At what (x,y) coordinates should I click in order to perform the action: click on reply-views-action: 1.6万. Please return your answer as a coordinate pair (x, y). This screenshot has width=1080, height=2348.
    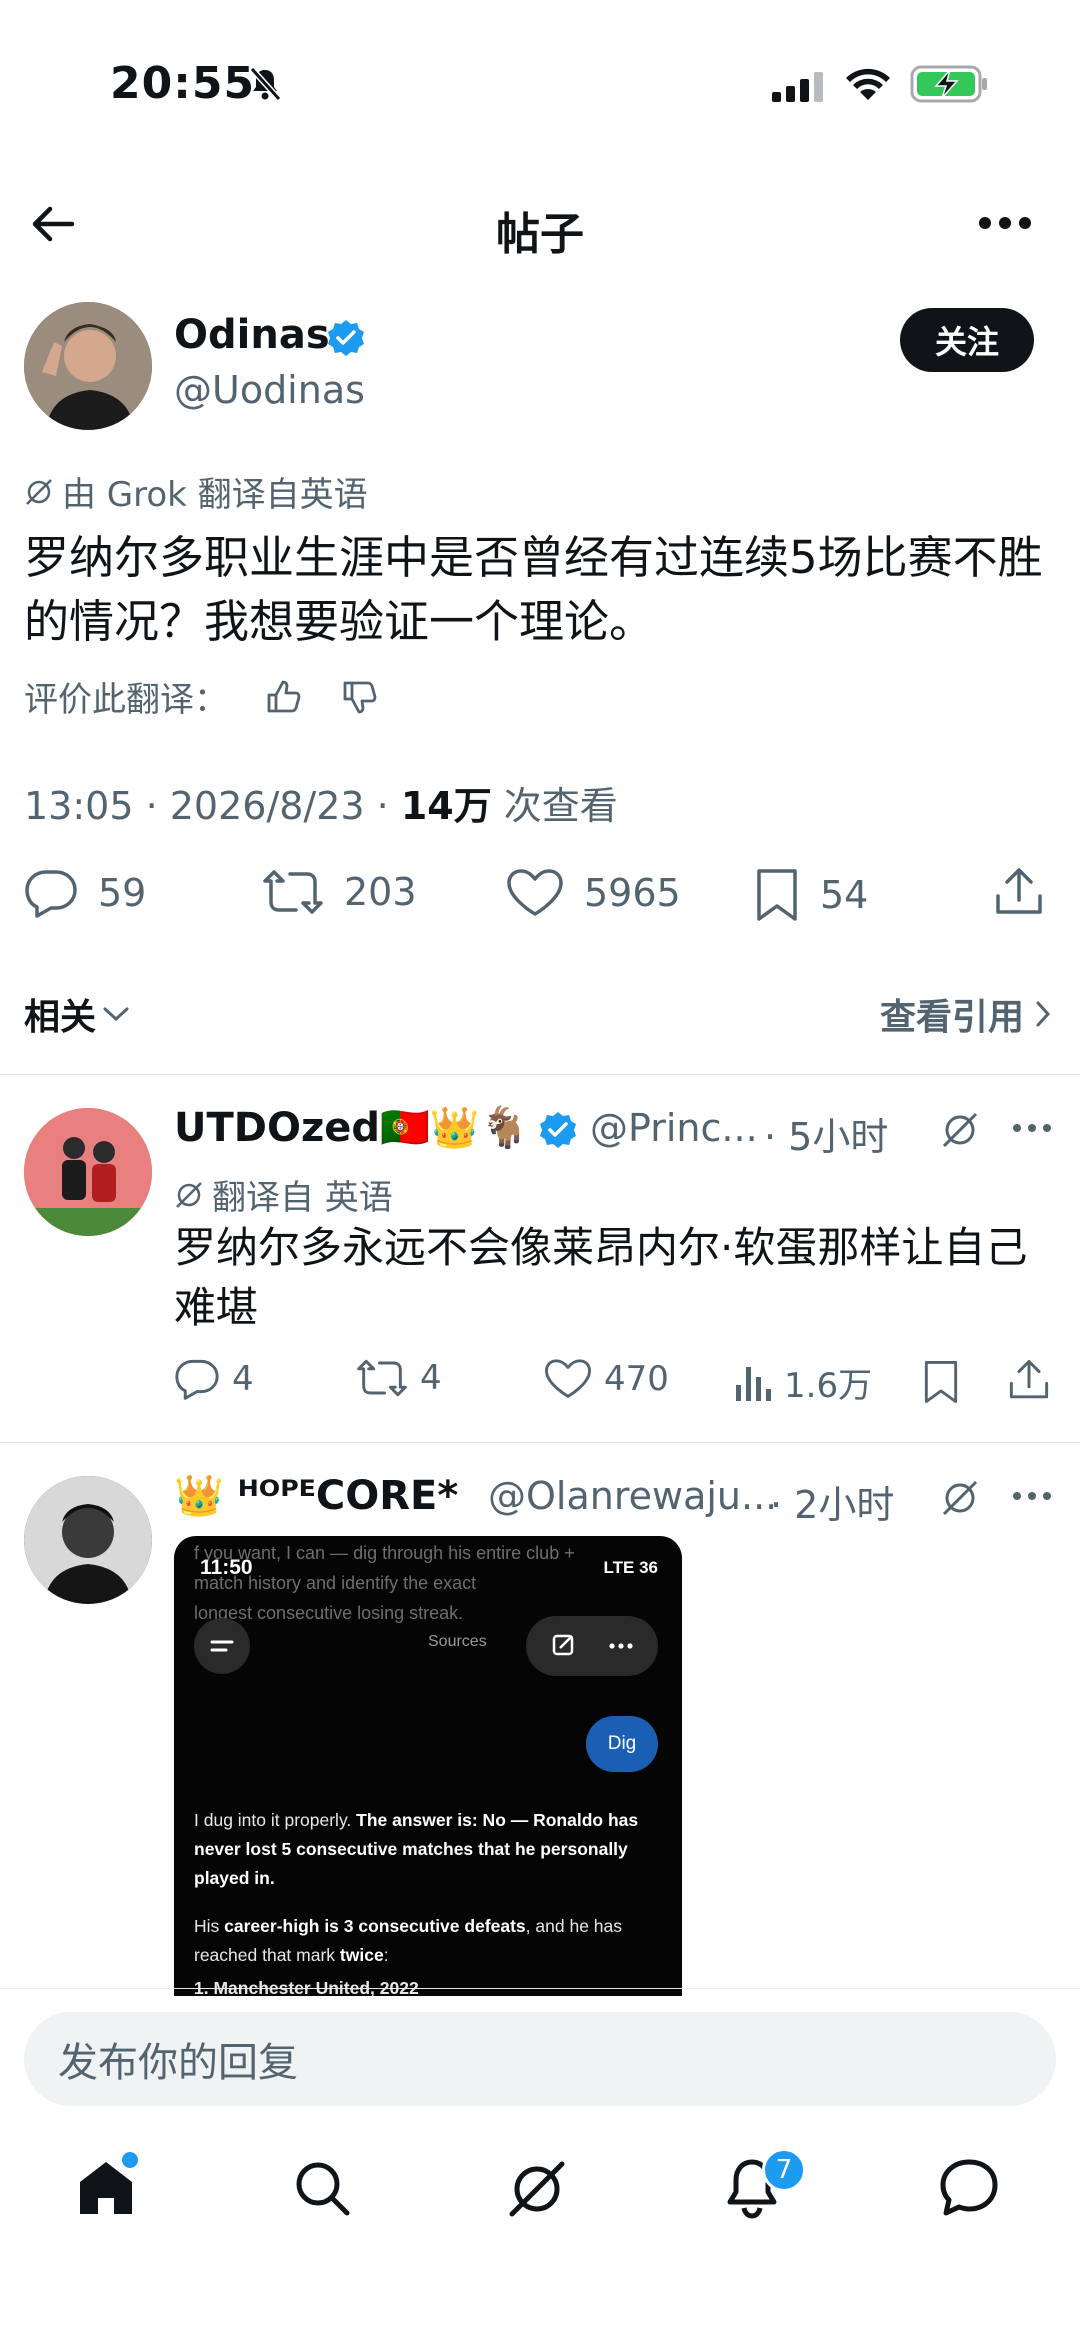
    Looking at the image, I should click on (803, 1382).